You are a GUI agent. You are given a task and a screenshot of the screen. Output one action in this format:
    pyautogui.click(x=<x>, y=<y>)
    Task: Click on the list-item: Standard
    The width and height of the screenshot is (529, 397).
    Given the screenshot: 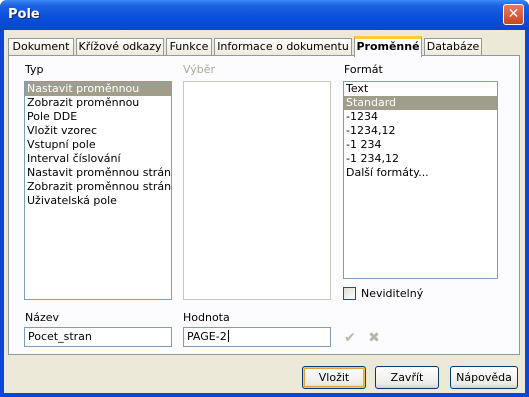 What is the action you would take?
    pyautogui.click(x=420, y=103)
    